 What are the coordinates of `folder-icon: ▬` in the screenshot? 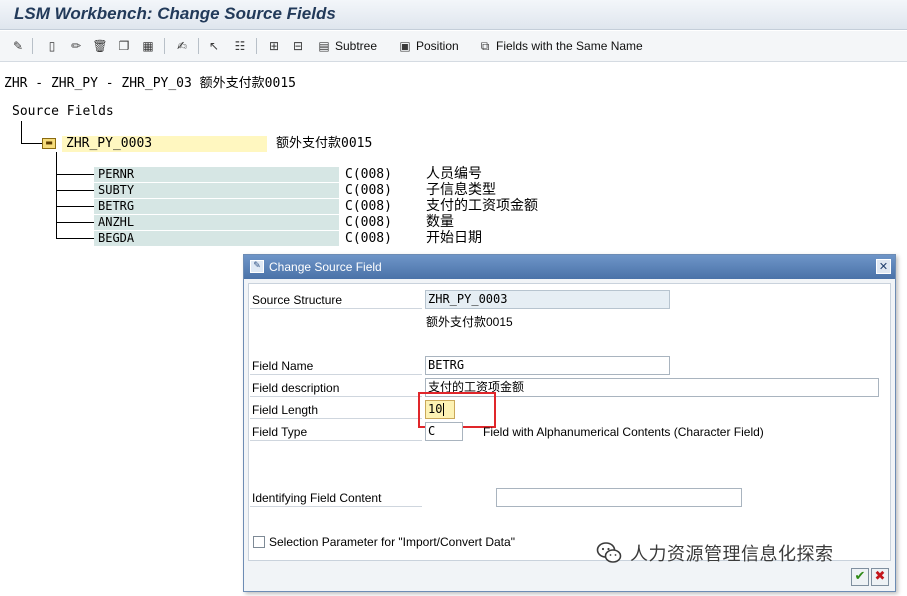 It's located at (49, 143).